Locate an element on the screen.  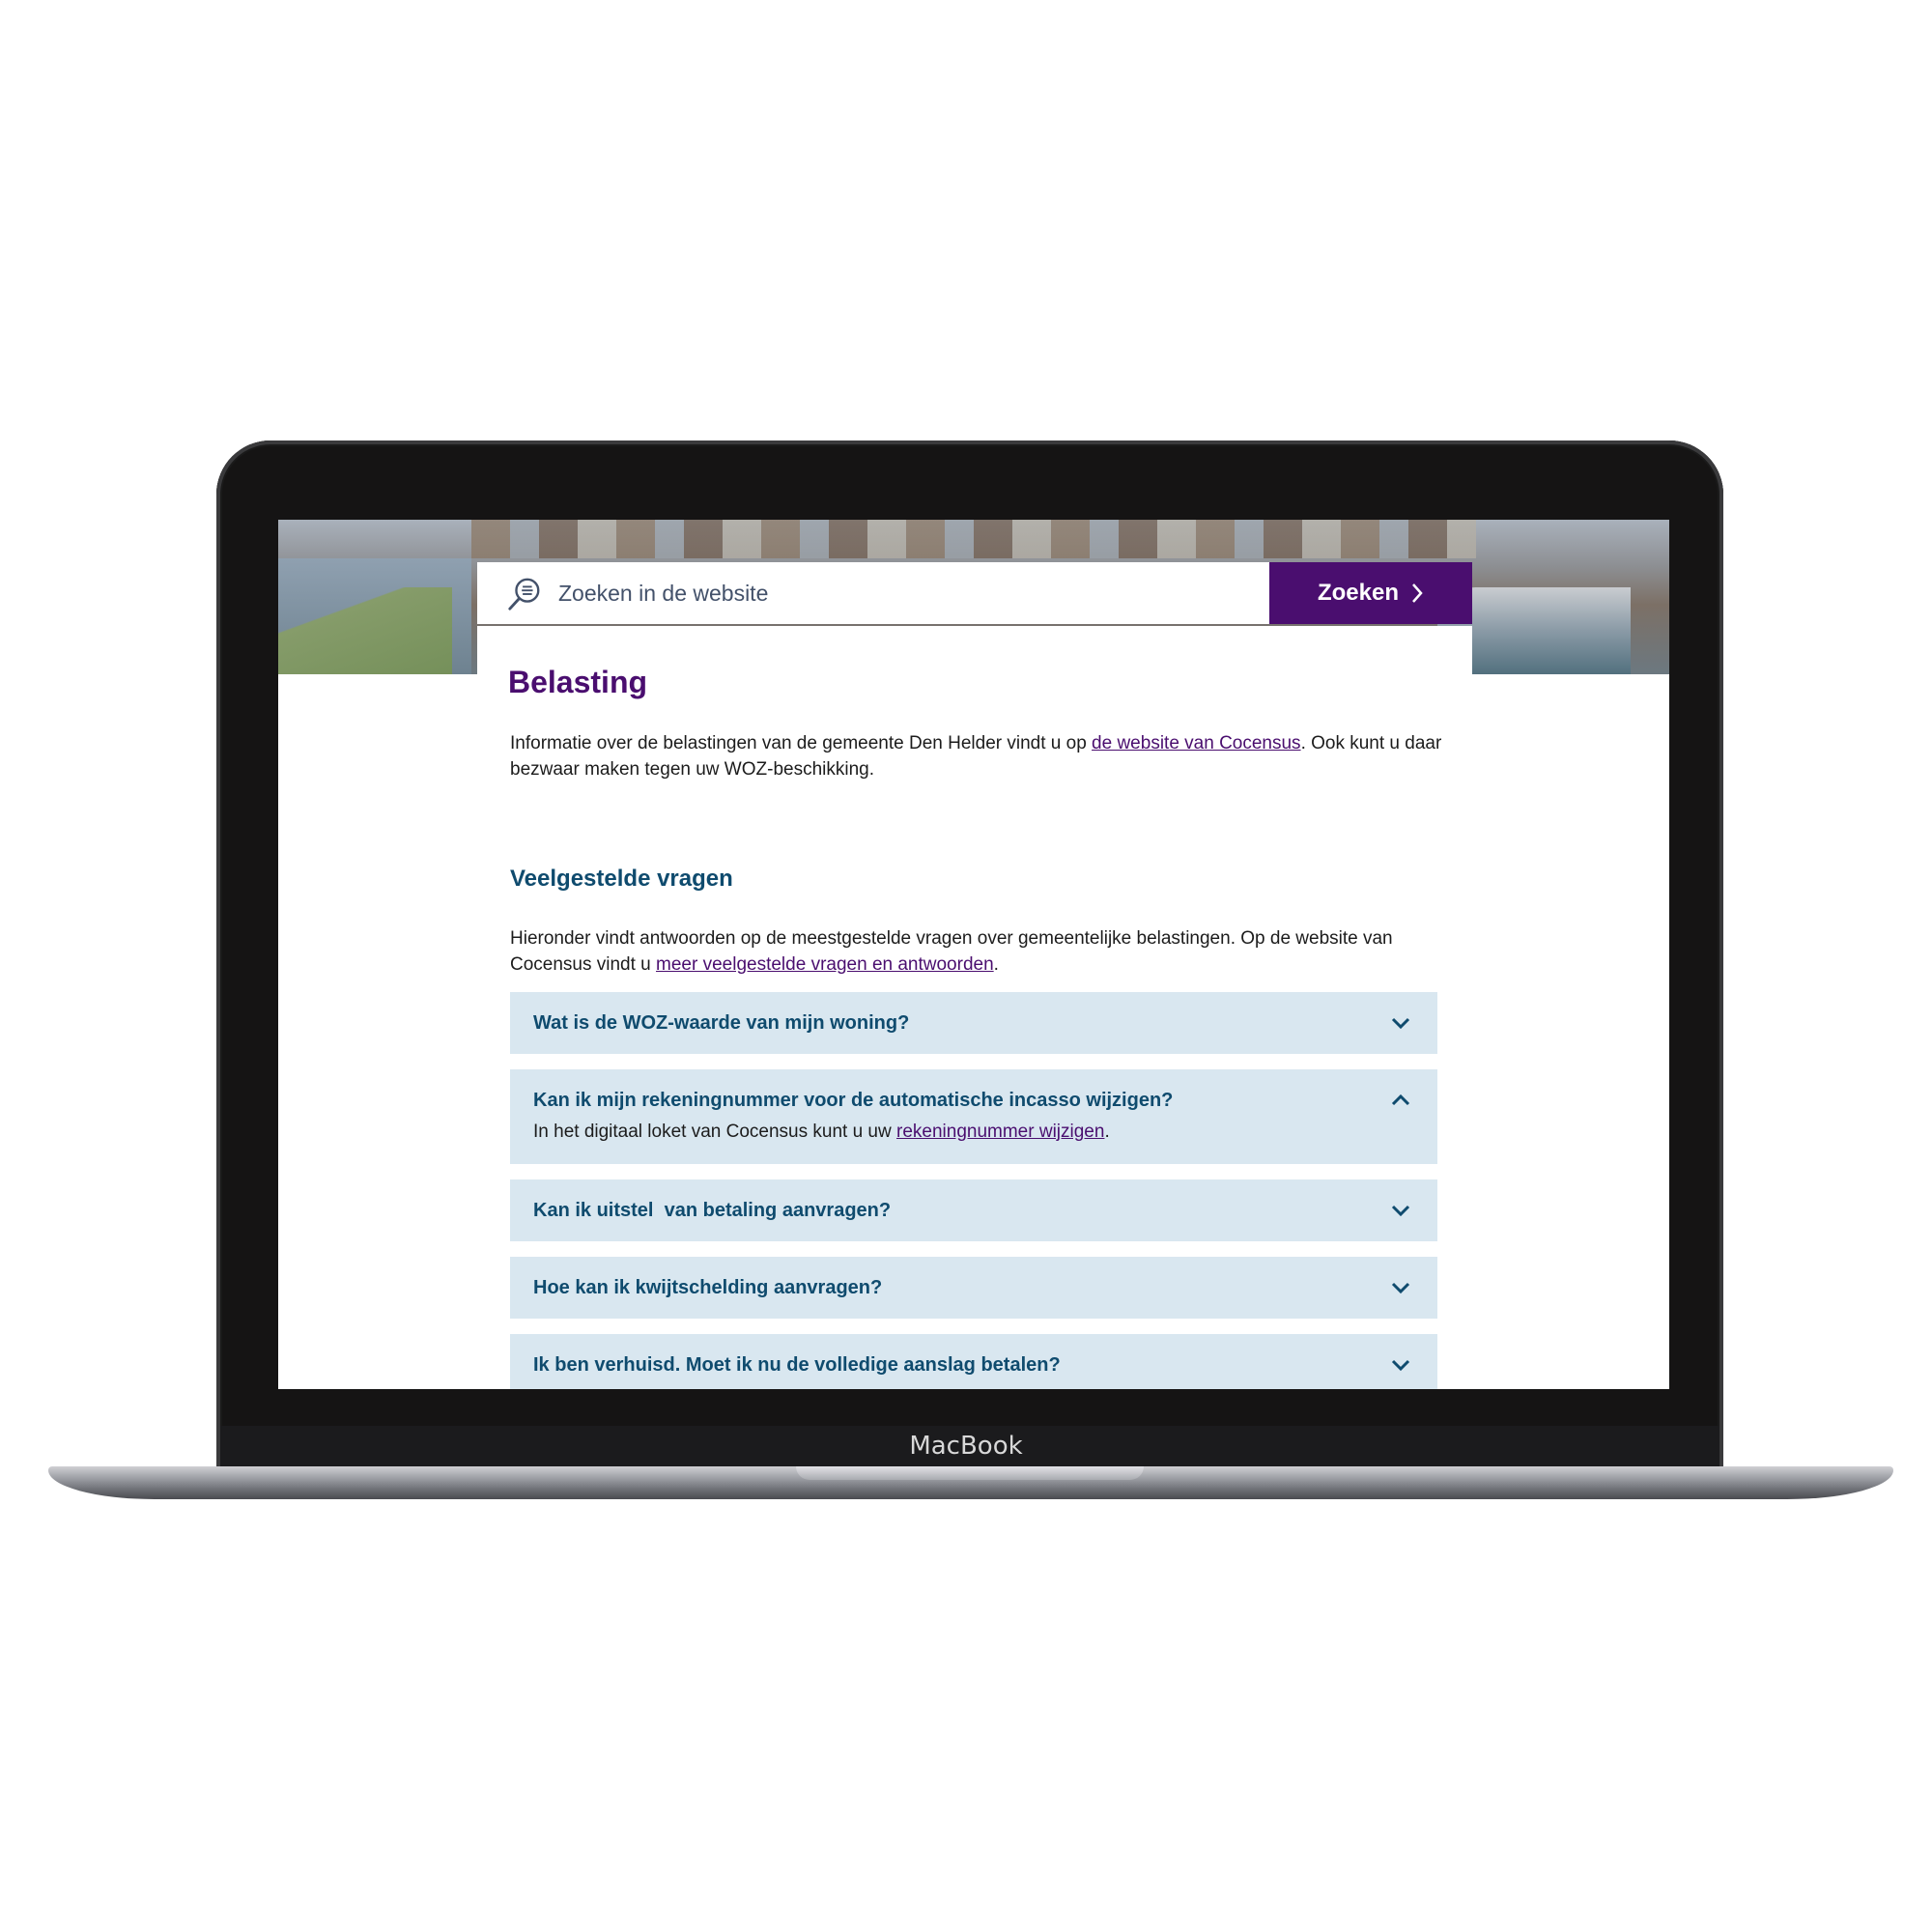
change-account-number-link: rekeningnummer wijzigen is located at coordinates (1000, 1132).